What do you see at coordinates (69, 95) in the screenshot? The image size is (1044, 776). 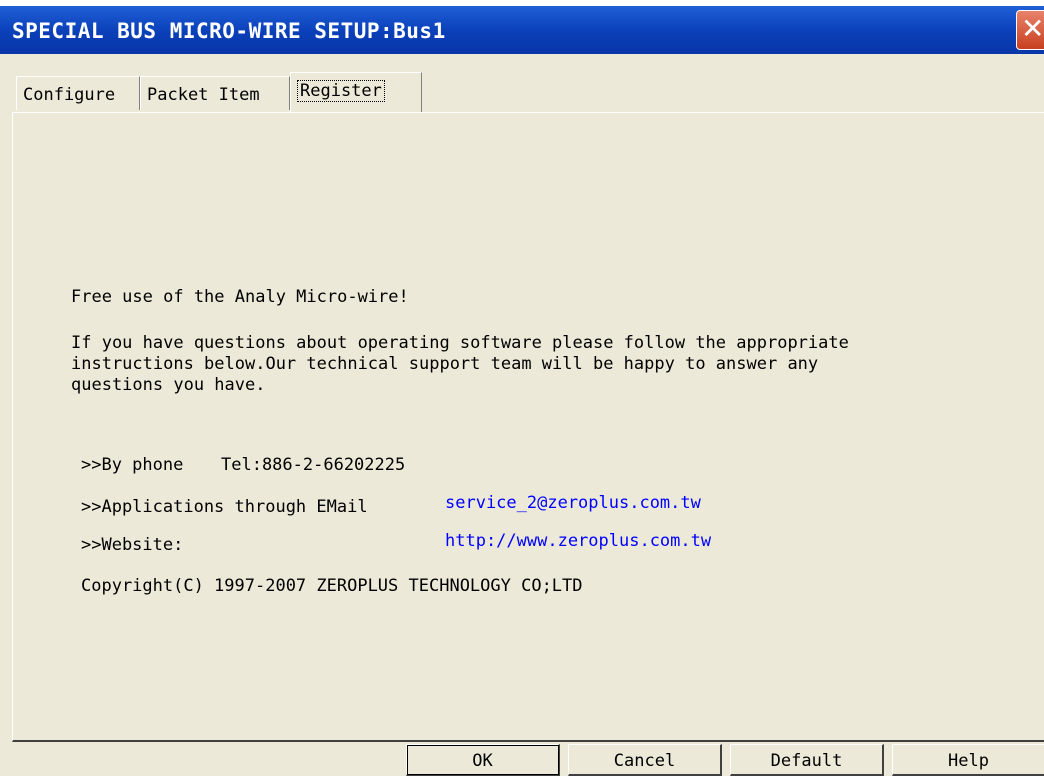 I see `tab-configure-label: Configure` at bounding box center [69, 95].